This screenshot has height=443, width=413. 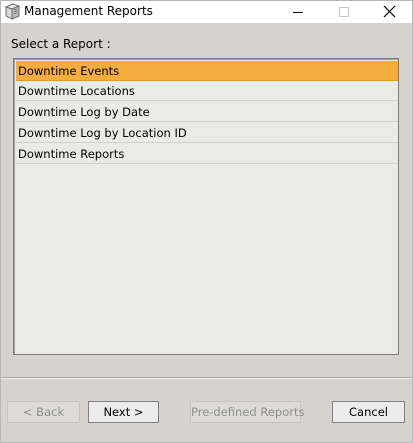 I want to click on report-list-item: Downtime Locations, so click(x=207, y=91).